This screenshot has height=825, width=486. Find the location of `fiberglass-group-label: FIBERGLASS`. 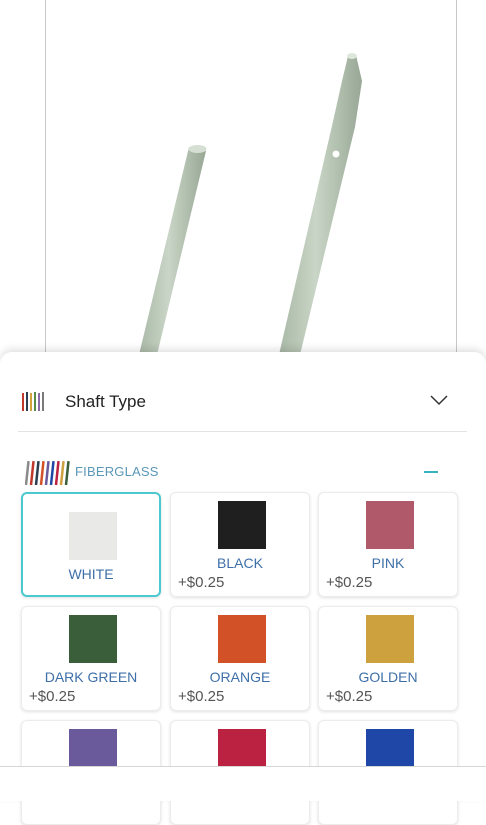

fiberglass-group-label: FIBERGLASS is located at coordinates (117, 471).